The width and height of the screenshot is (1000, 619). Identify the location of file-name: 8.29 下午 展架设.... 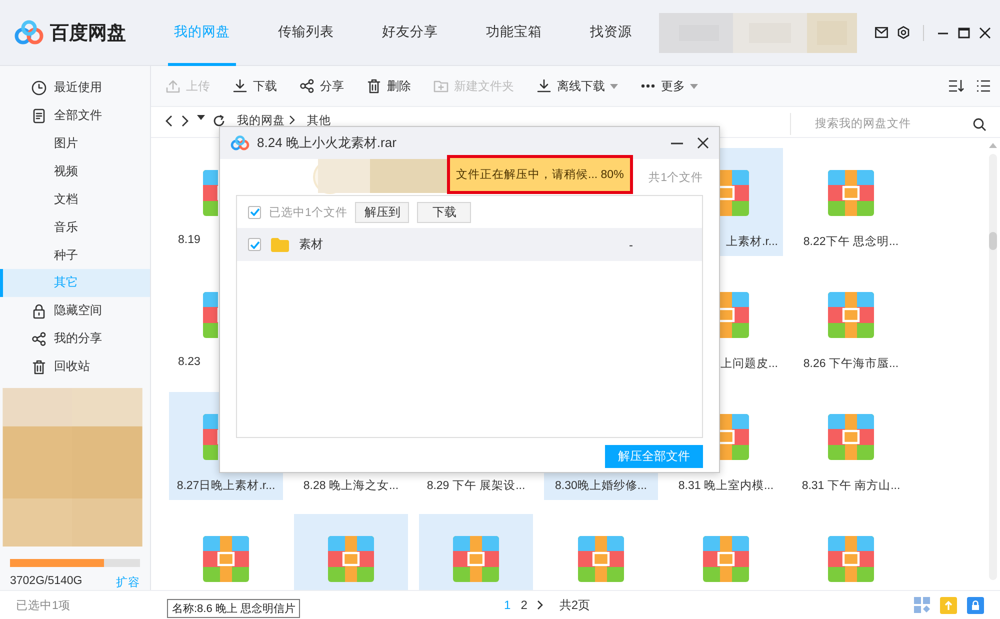
(476, 485).